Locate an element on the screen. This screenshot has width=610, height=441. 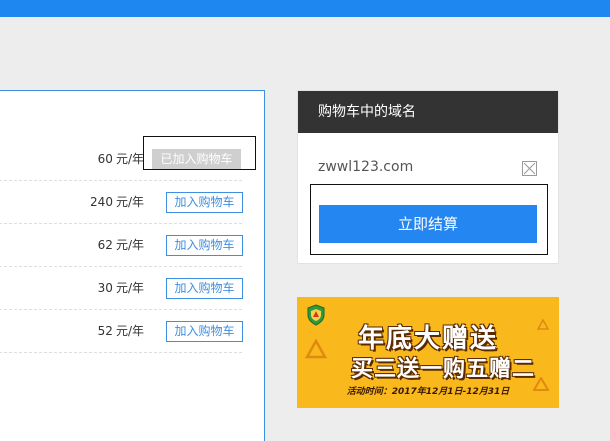
banner-date: 活动时间：2017年12月1日-12月31日 is located at coordinates (428, 392).